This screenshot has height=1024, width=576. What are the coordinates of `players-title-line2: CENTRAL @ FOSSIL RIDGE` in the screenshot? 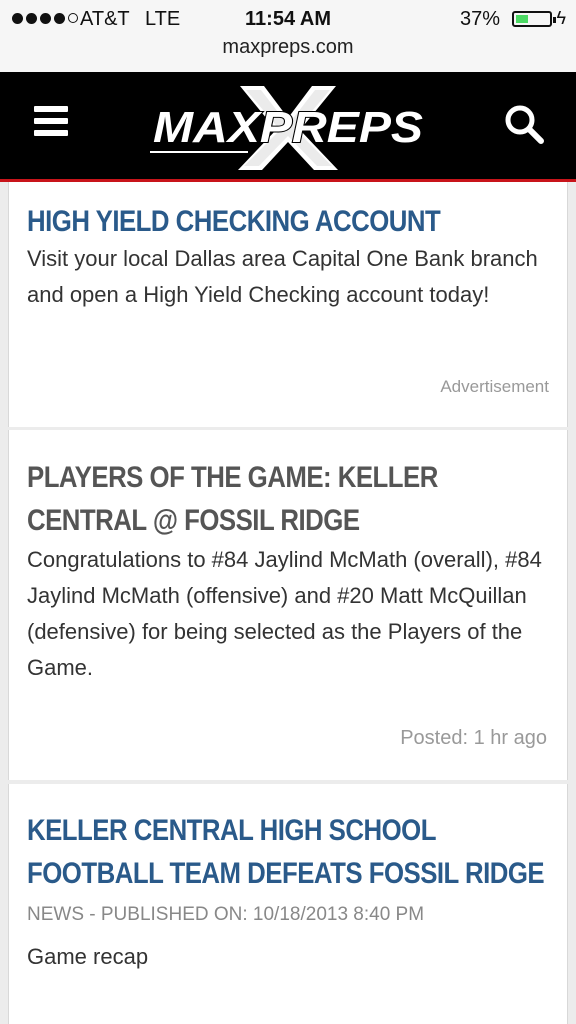 It's located at (301, 520).